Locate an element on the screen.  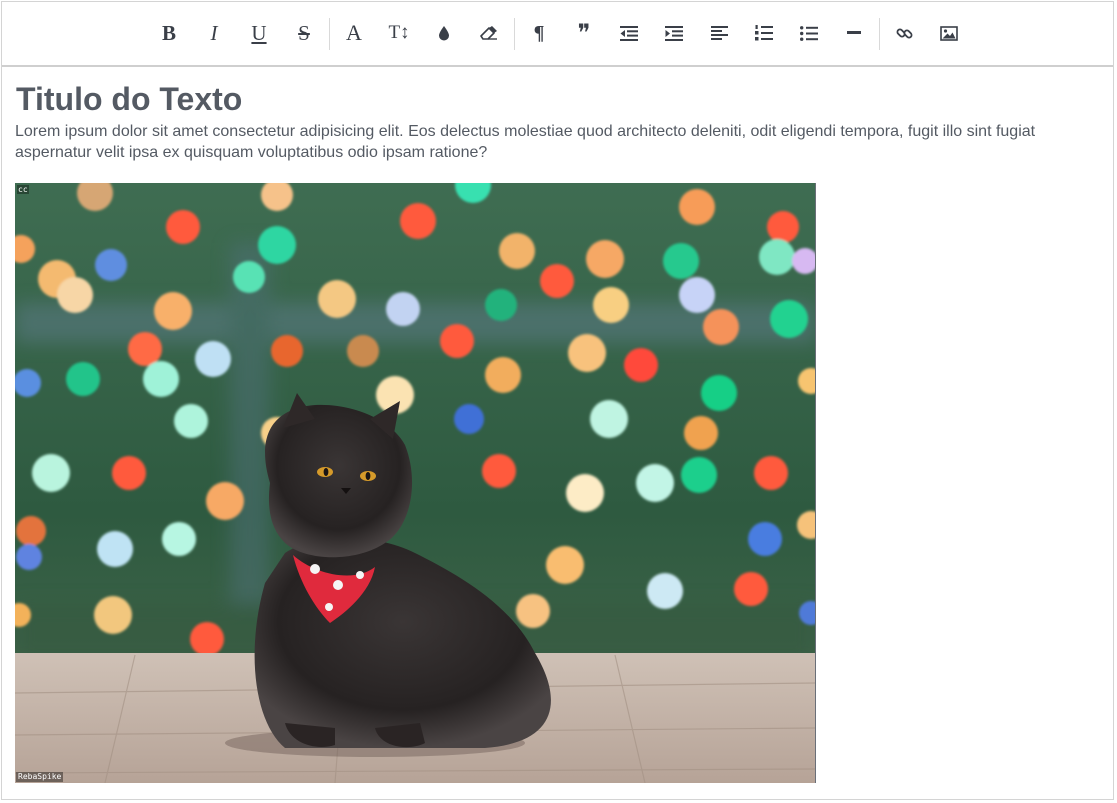
text-height-icon: T↕ is located at coordinates (399, 33).